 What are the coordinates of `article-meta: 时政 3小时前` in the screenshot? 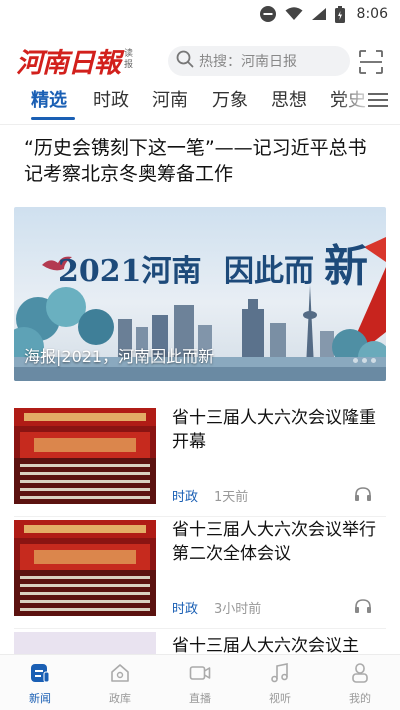 It's located at (216, 607).